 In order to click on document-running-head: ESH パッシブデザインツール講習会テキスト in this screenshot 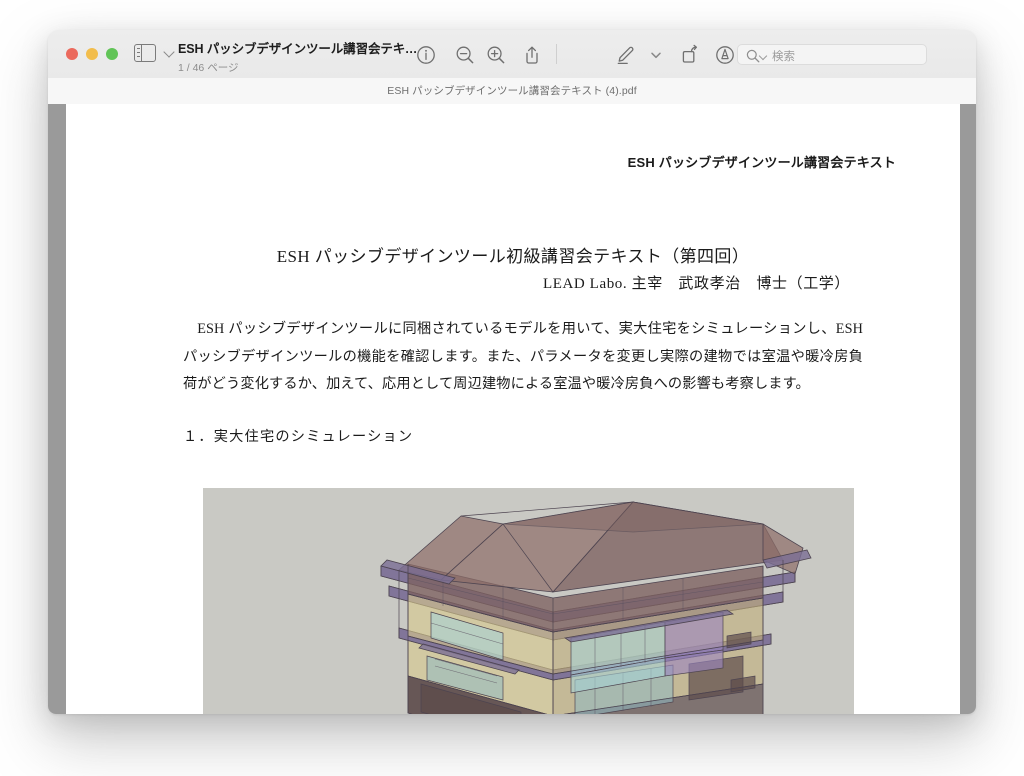, I will do `click(761, 162)`.